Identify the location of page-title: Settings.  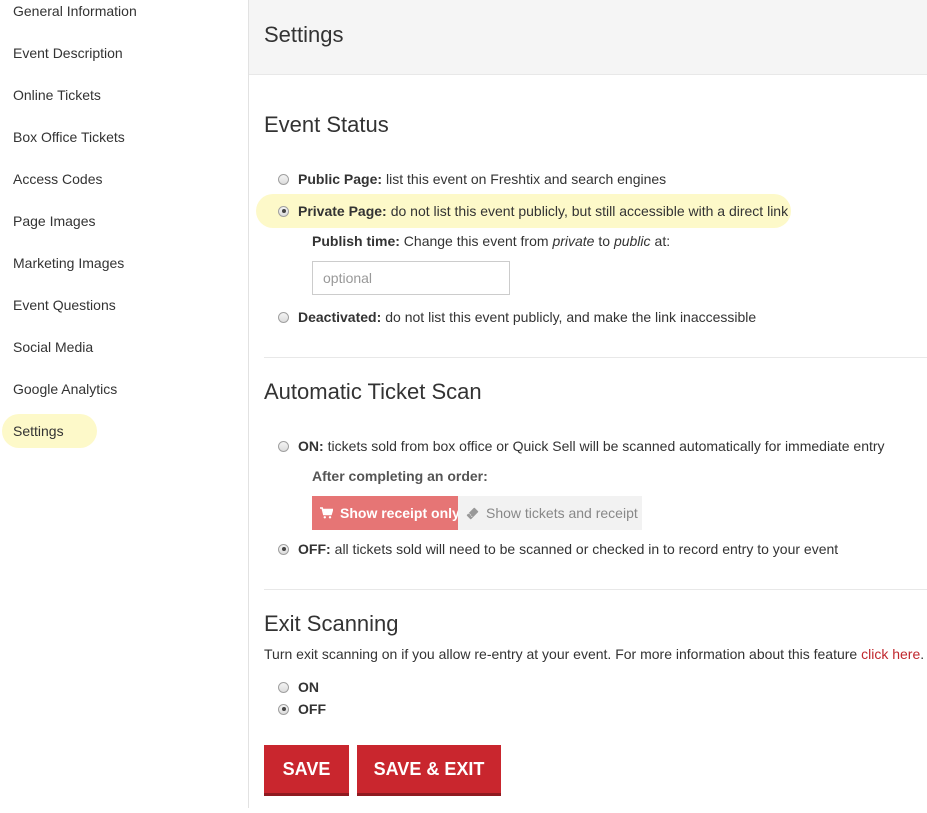
(304, 34).